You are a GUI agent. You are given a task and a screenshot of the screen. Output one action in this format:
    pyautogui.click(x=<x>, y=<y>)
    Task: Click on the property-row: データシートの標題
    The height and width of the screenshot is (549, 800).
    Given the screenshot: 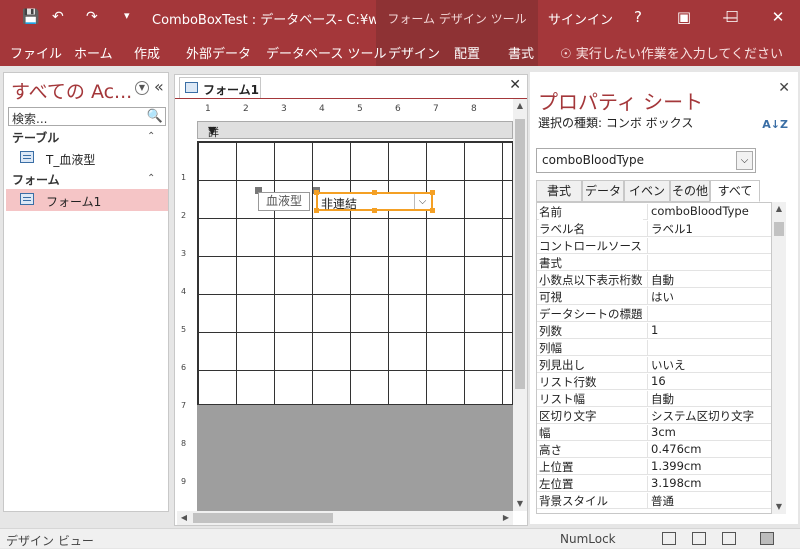 What is the action you would take?
    pyautogui.click(x=654, y=313)
    